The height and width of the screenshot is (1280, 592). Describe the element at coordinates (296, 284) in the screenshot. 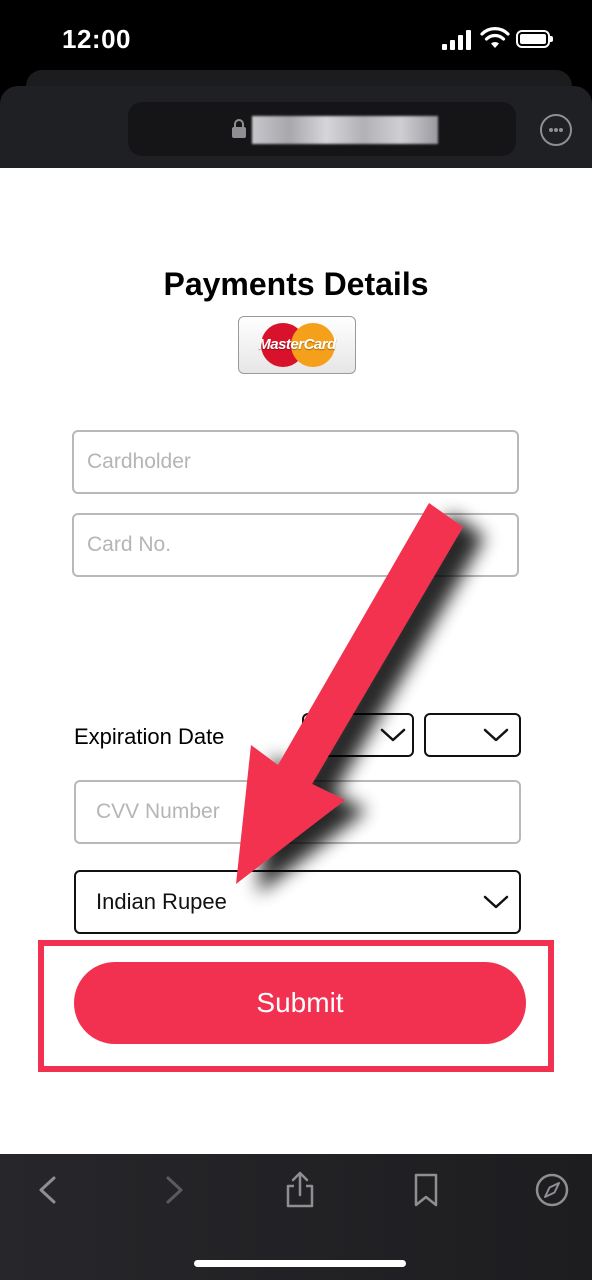

I see `page-title: Payments Details` at that location.